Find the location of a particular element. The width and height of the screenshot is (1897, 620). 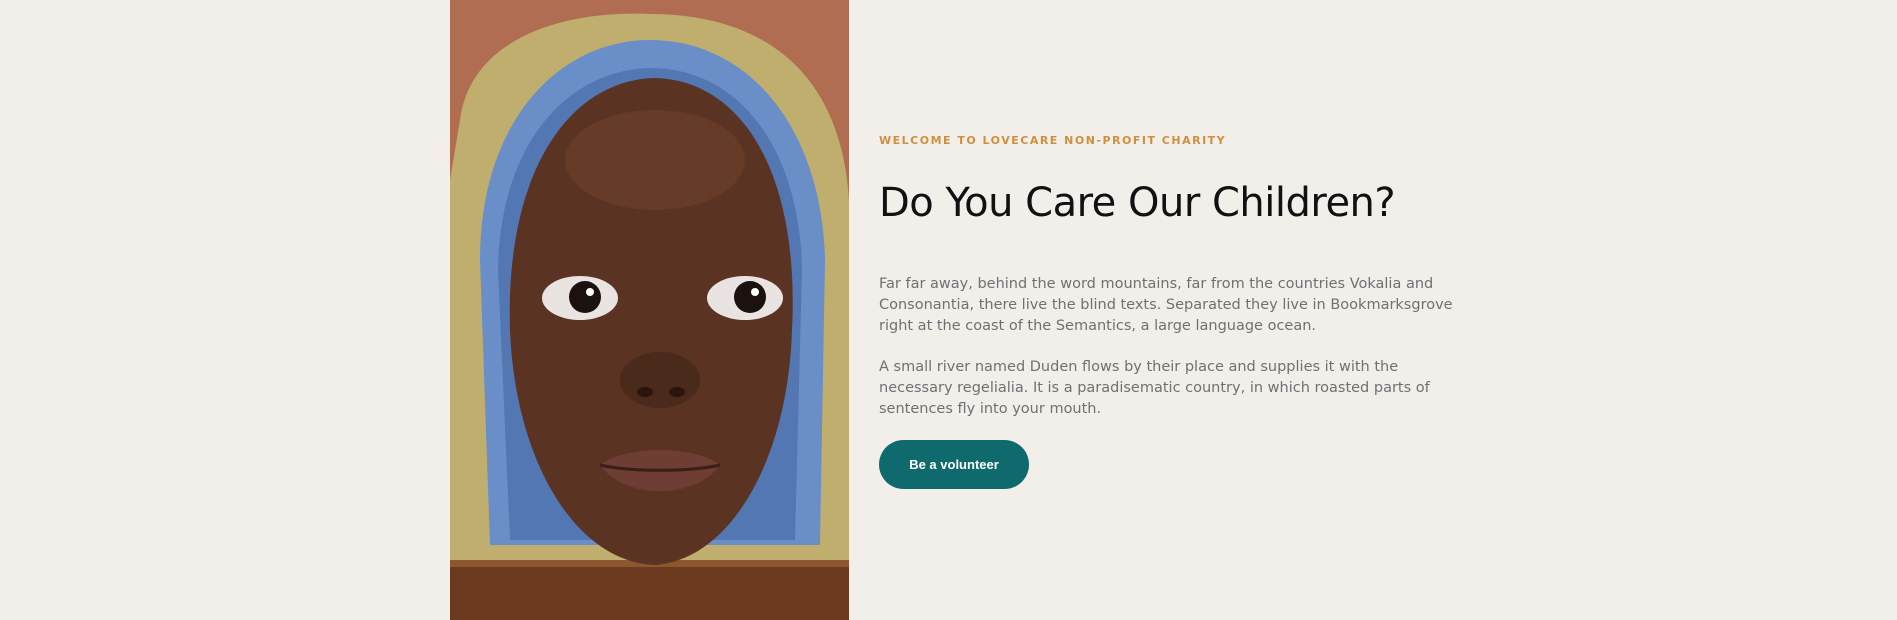

volunteer-button: Be a volunteer is located at coordinates (954, 464).